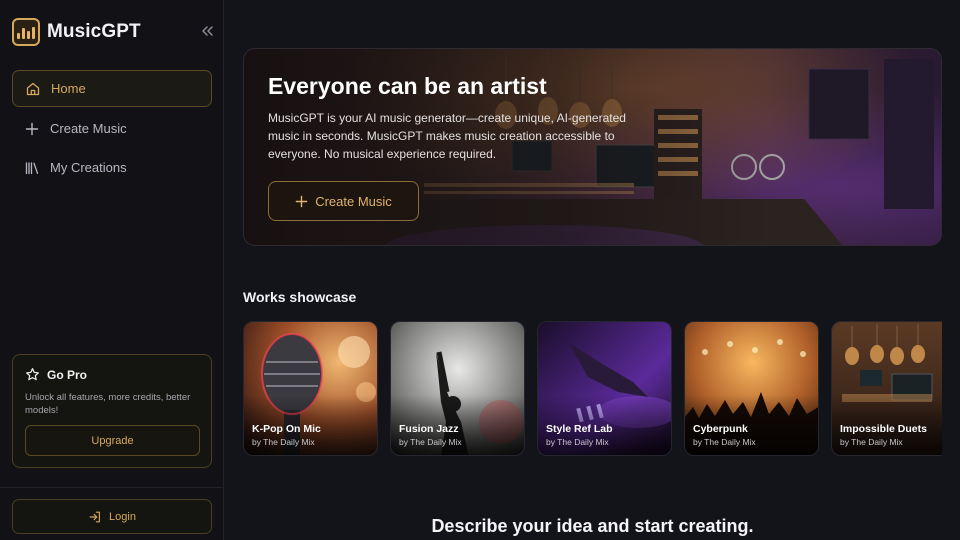 This screenshot has width=960, height=540. Describe the element at coordinates (286, 429) in the screenshot. I see `card-title: K-Pop On Mic` at that location.